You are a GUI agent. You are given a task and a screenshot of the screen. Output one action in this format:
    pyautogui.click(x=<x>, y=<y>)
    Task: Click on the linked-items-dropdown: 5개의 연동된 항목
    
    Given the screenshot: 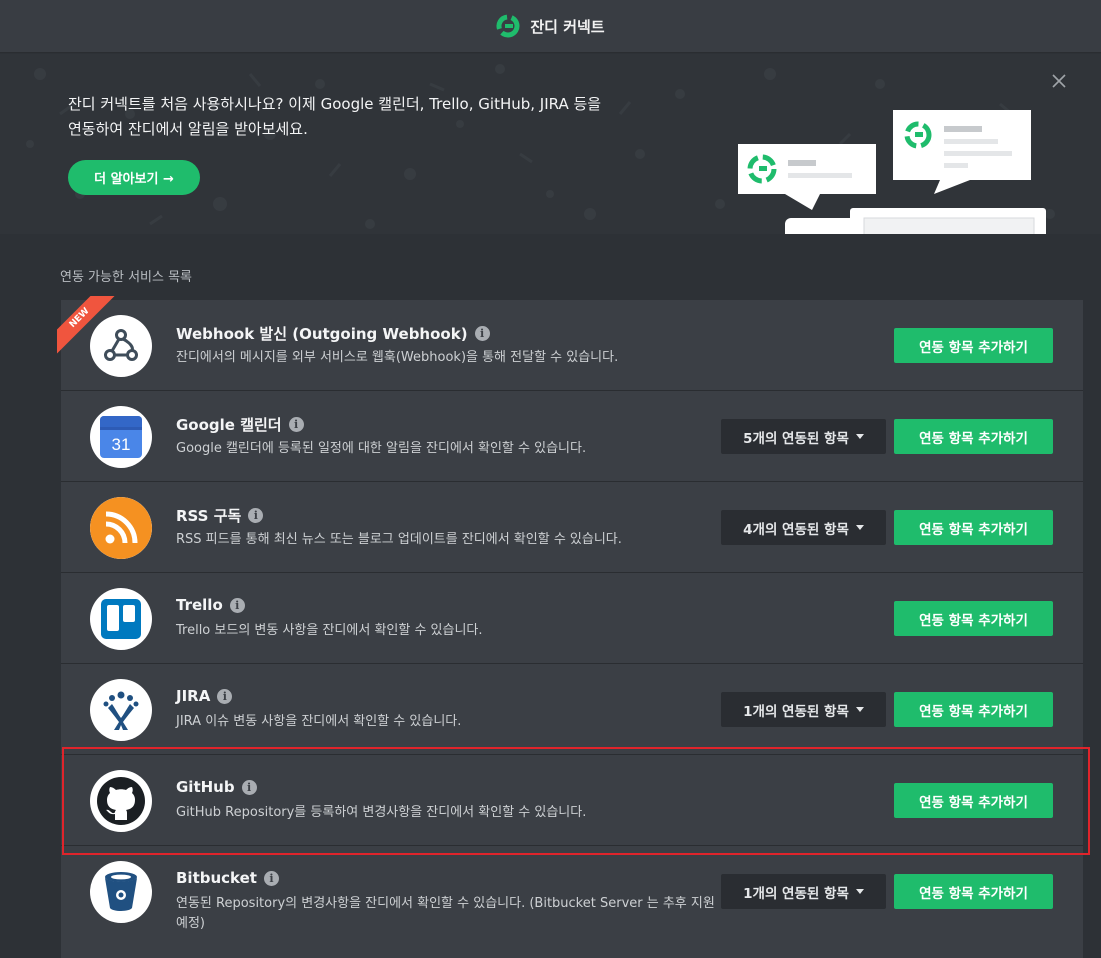 What is the action you would take?
    pyautogui.click(x=803, y=436)
    